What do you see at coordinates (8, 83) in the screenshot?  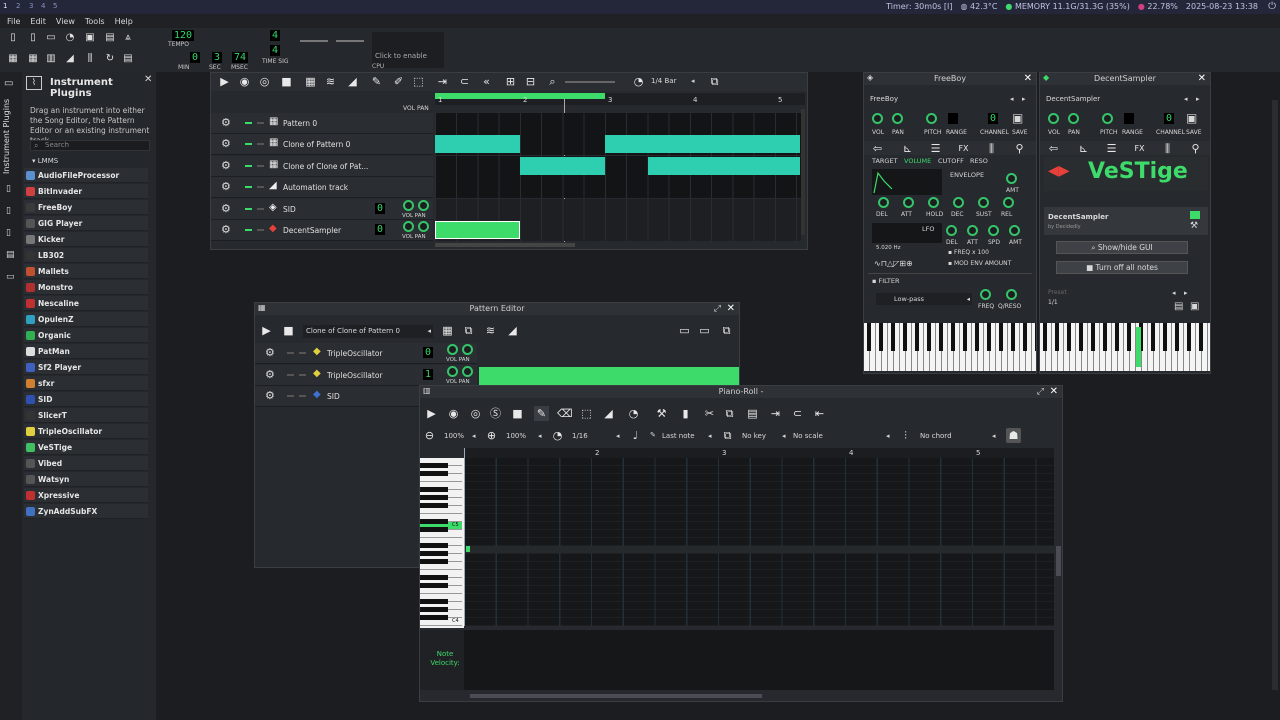 I see `instrument-plugins-tab-icon: ▭` at bounding box center [8, 83].